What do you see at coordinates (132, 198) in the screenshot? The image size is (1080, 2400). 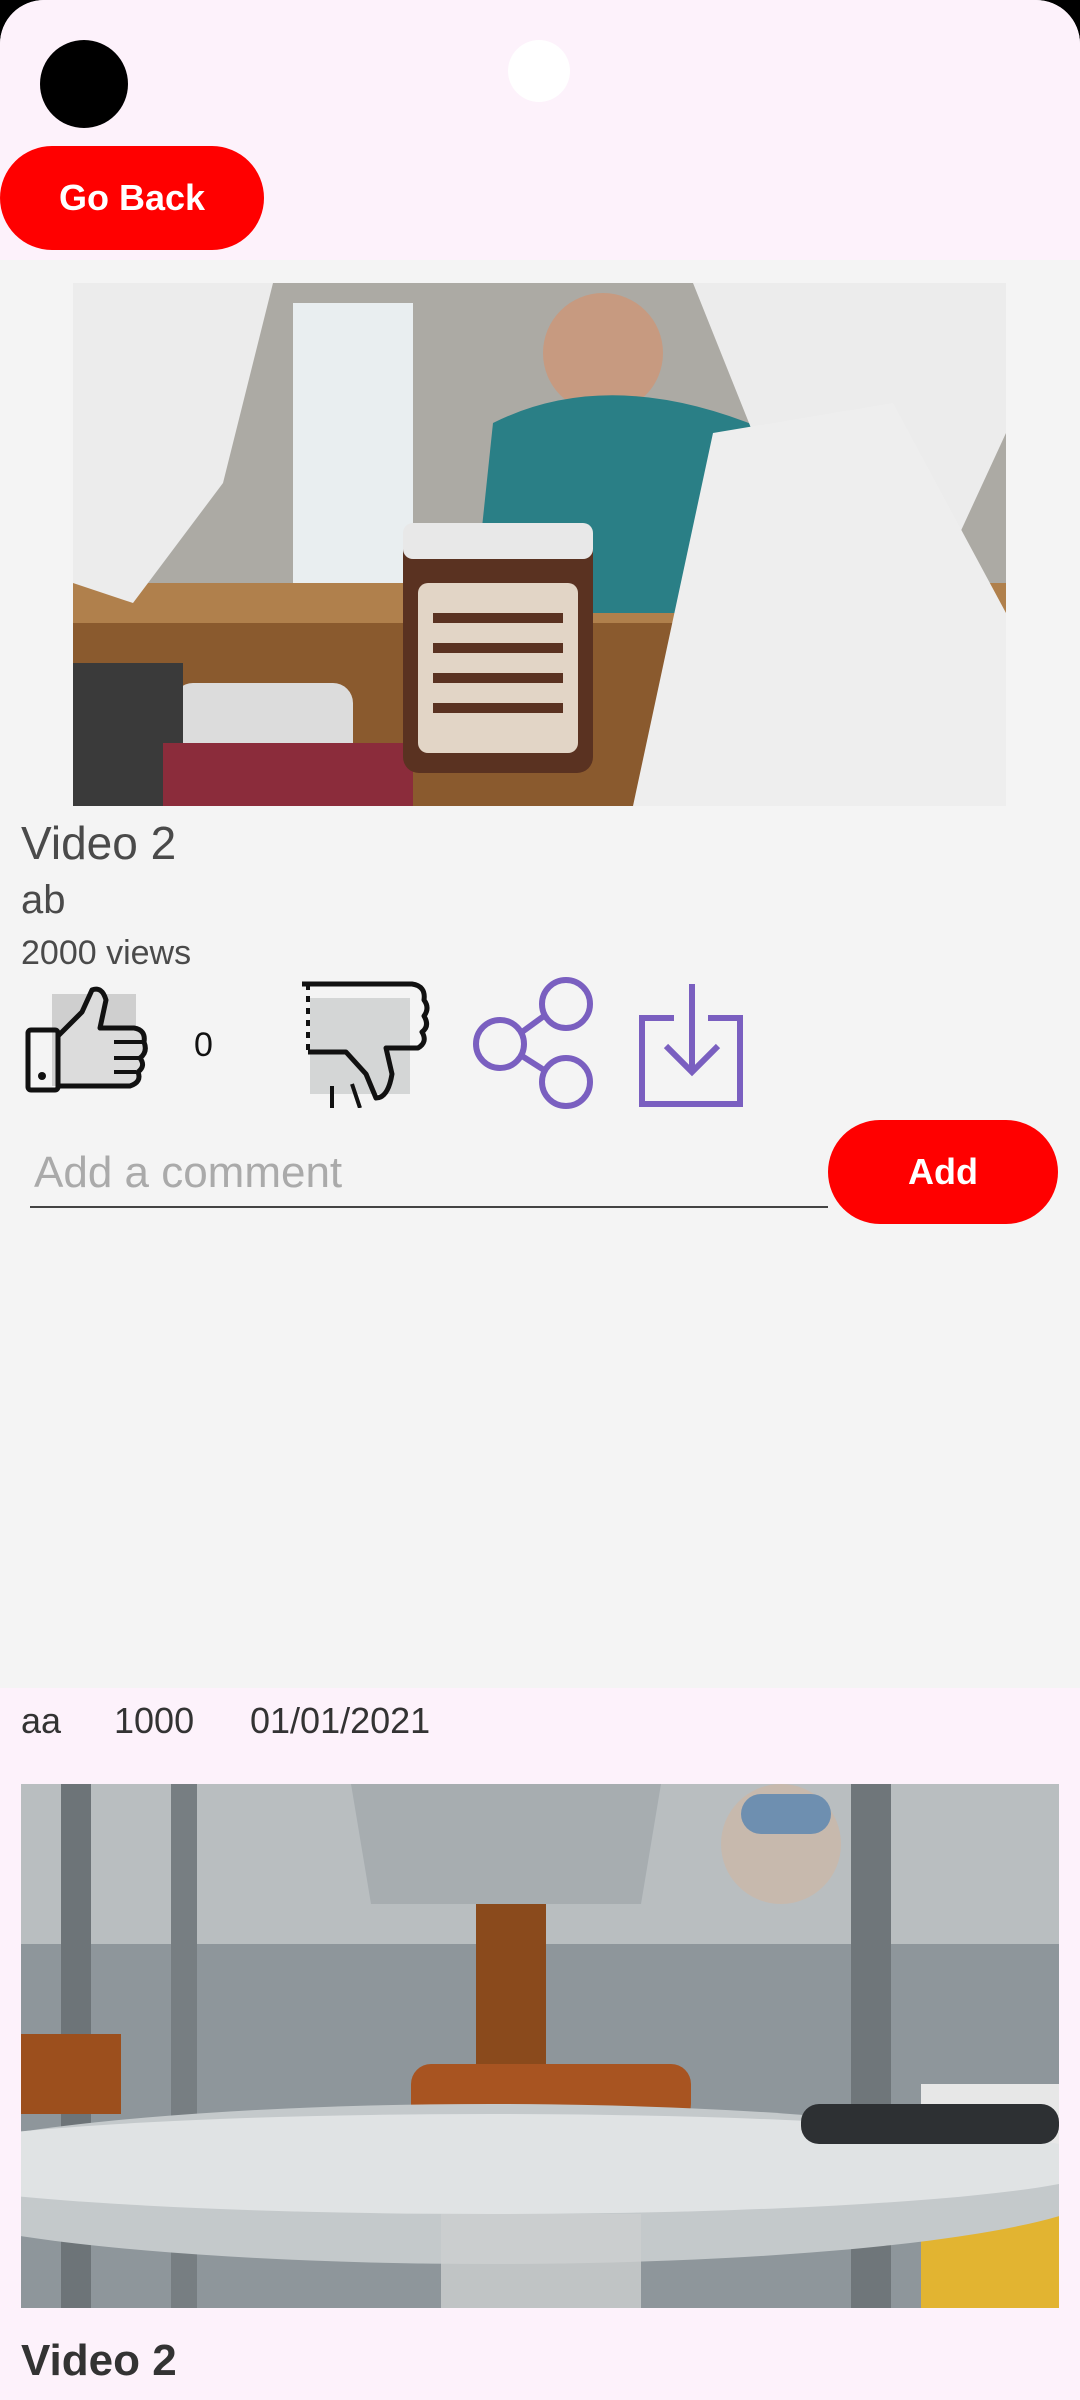 I see `go-back-button: Go Back` at bounding box center [132, 198].